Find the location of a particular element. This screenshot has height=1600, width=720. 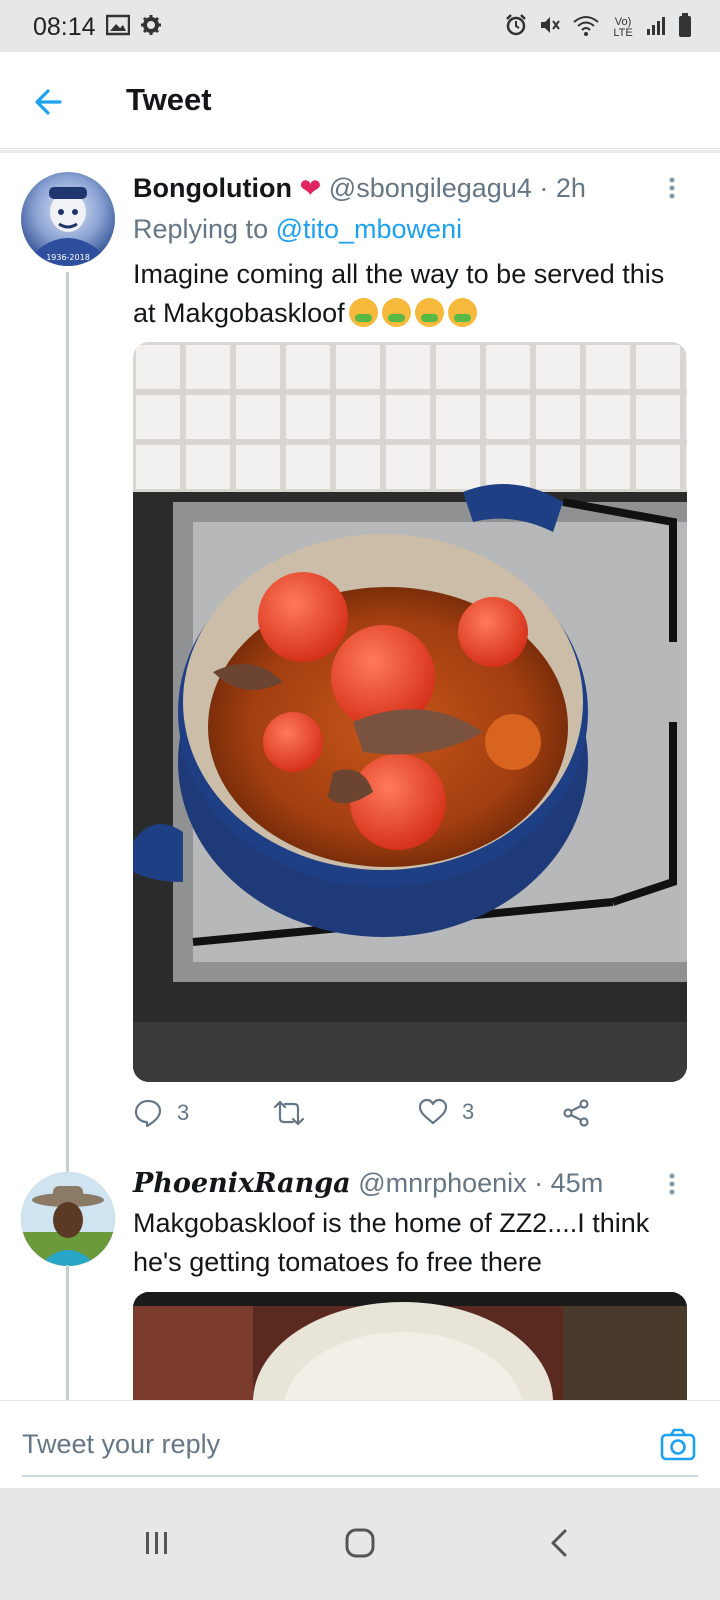

share-icon is located at coordinates (576, 1113).